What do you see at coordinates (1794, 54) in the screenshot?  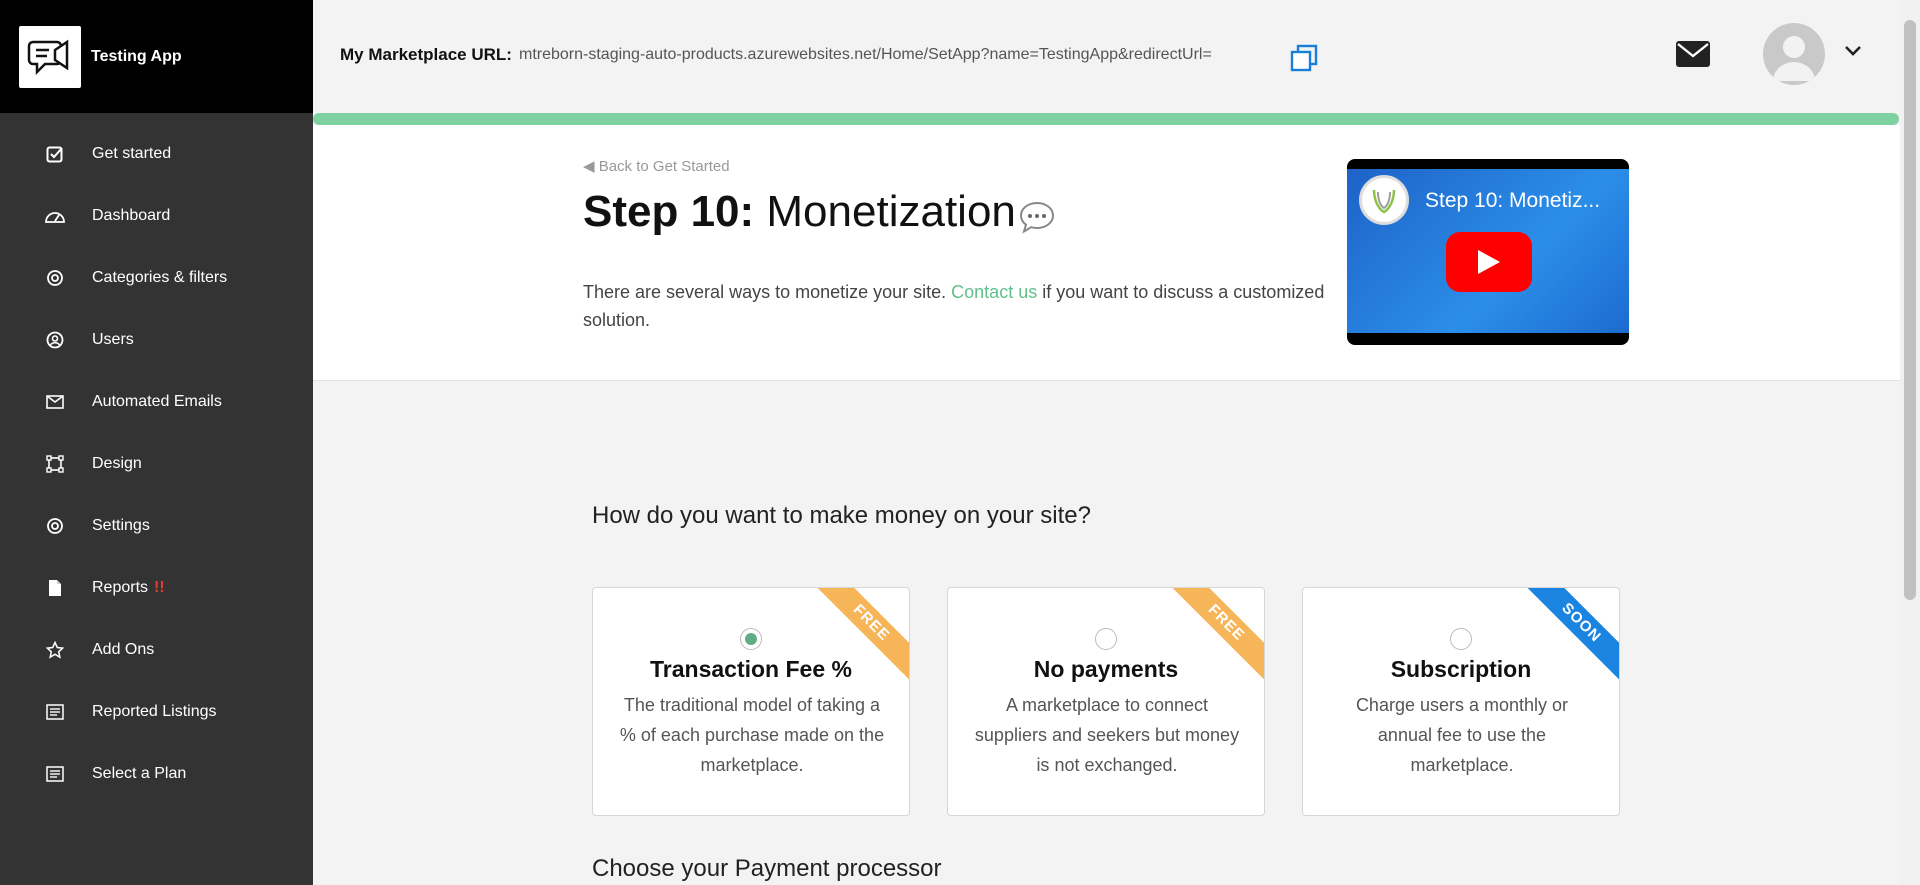 I see `avatar` at bounding box center [1794, 54].